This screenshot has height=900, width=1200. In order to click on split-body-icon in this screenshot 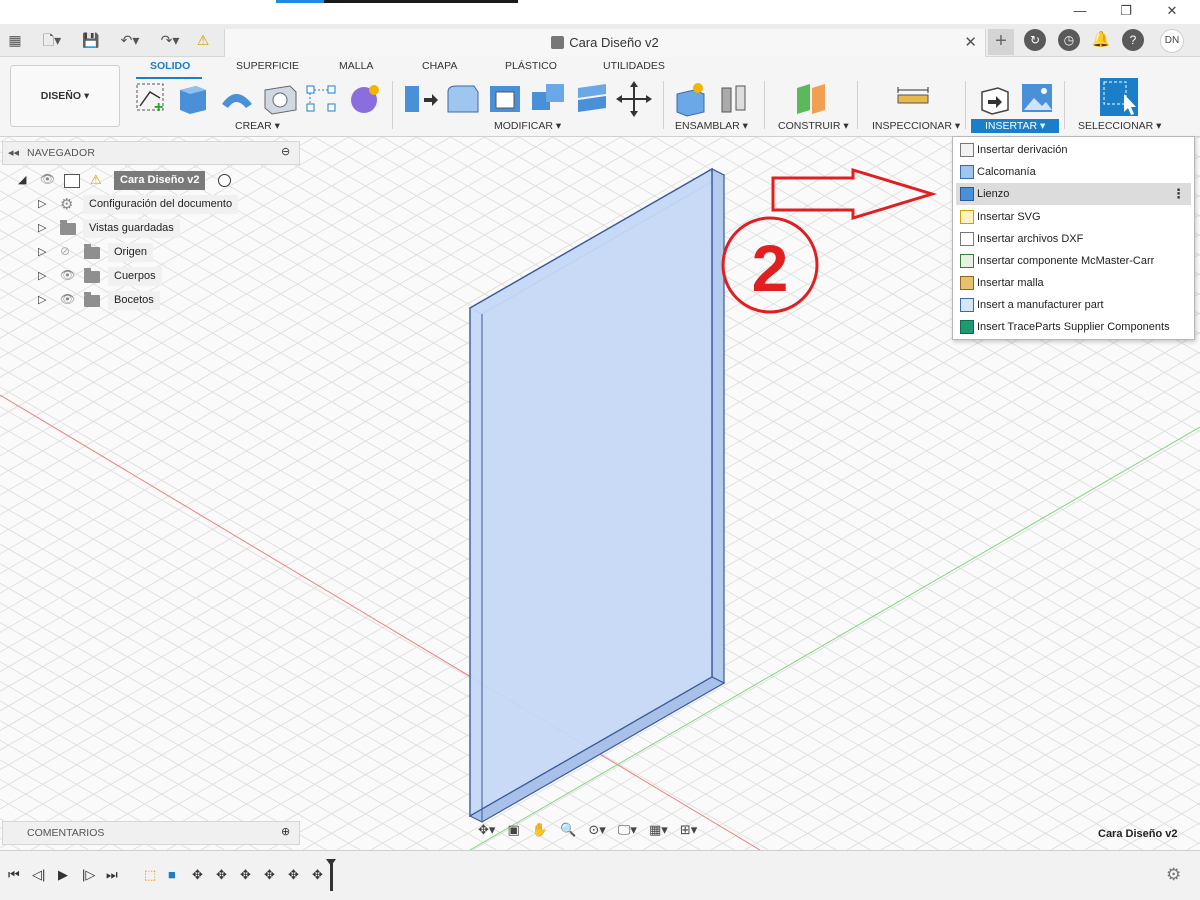, I will do `click(592, 98)`.